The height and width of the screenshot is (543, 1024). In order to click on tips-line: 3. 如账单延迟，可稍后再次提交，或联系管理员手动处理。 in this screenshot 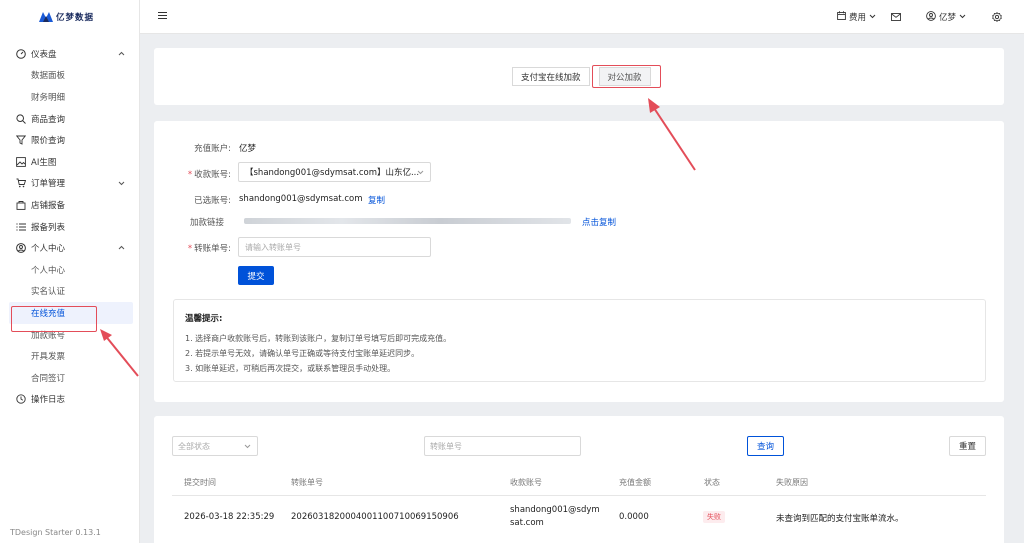, I will do `click(290, 368)`.